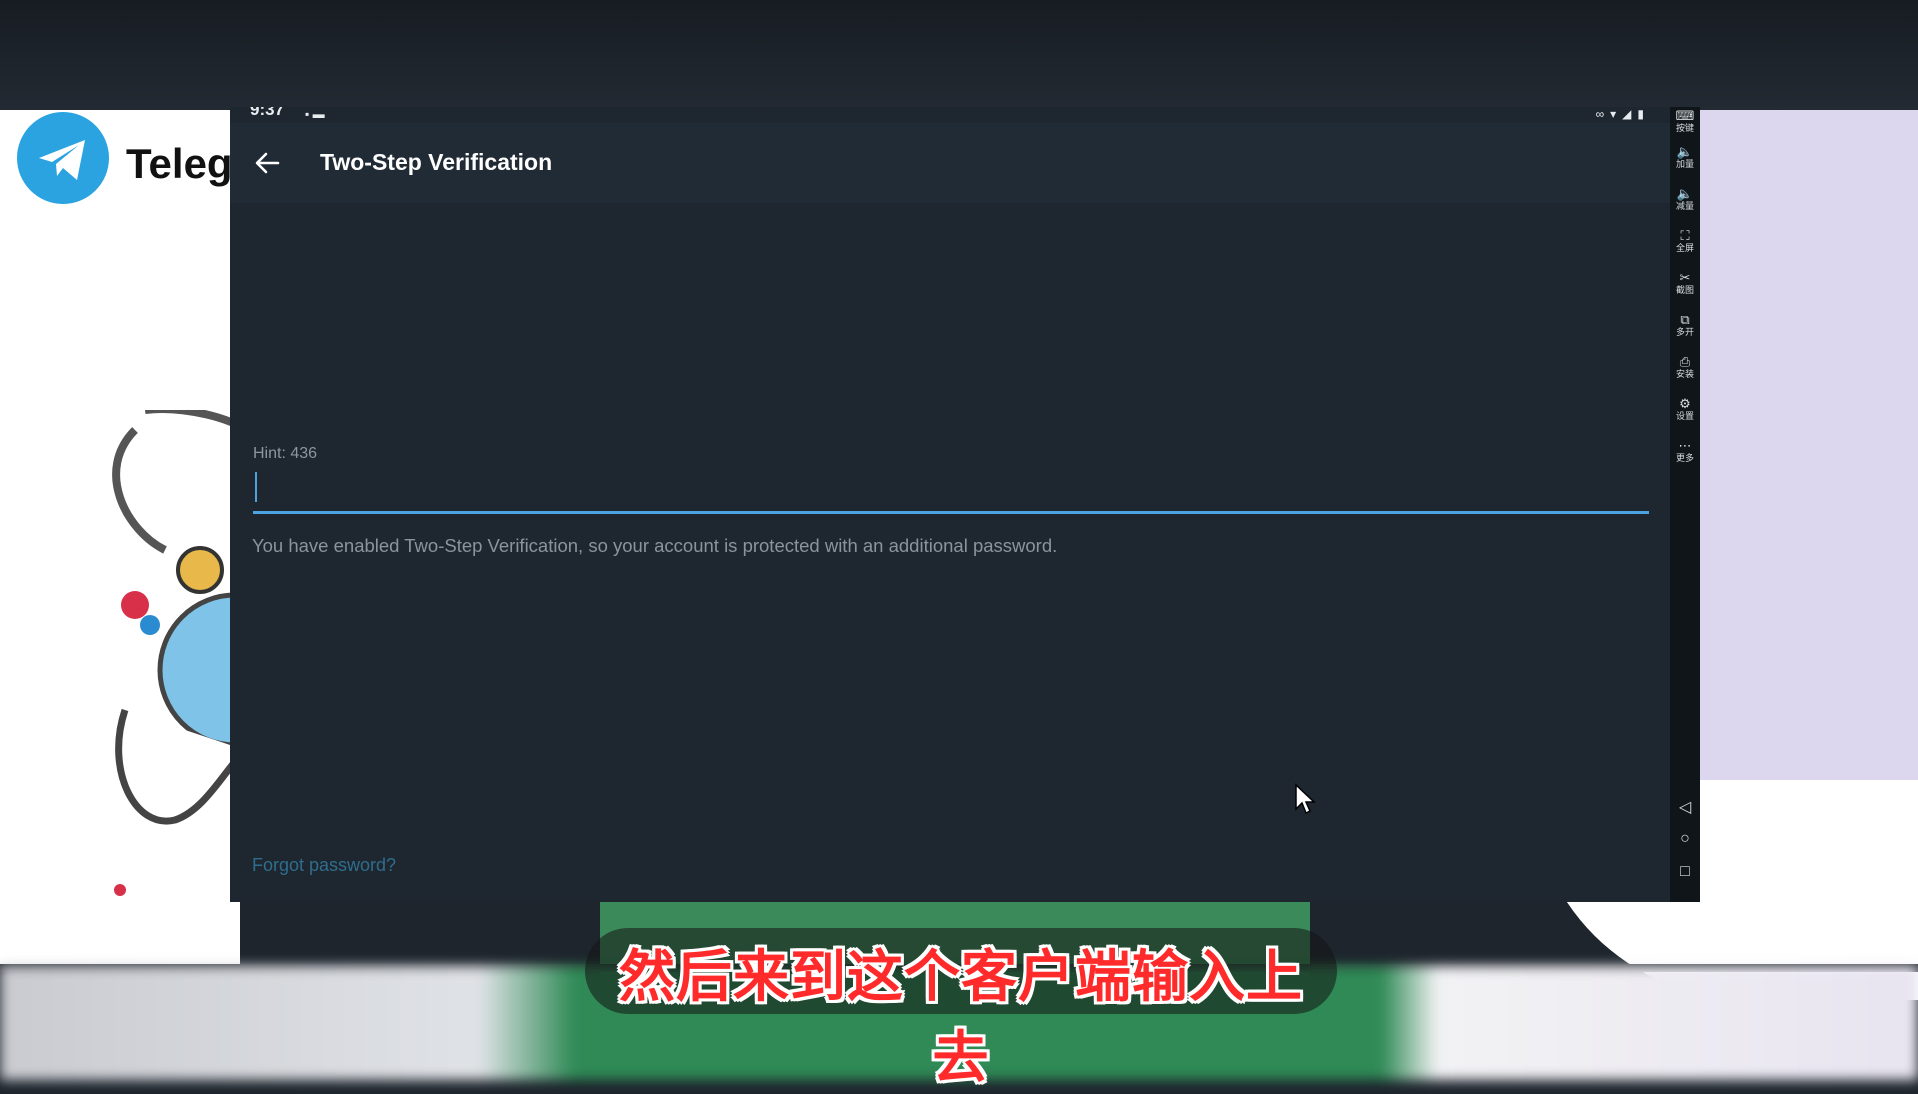 The image size is (1918, 1094). Describe the element at coordinates (1685, 151) in the screenshot. I see `volume-up-icon: 🔈` at that location.